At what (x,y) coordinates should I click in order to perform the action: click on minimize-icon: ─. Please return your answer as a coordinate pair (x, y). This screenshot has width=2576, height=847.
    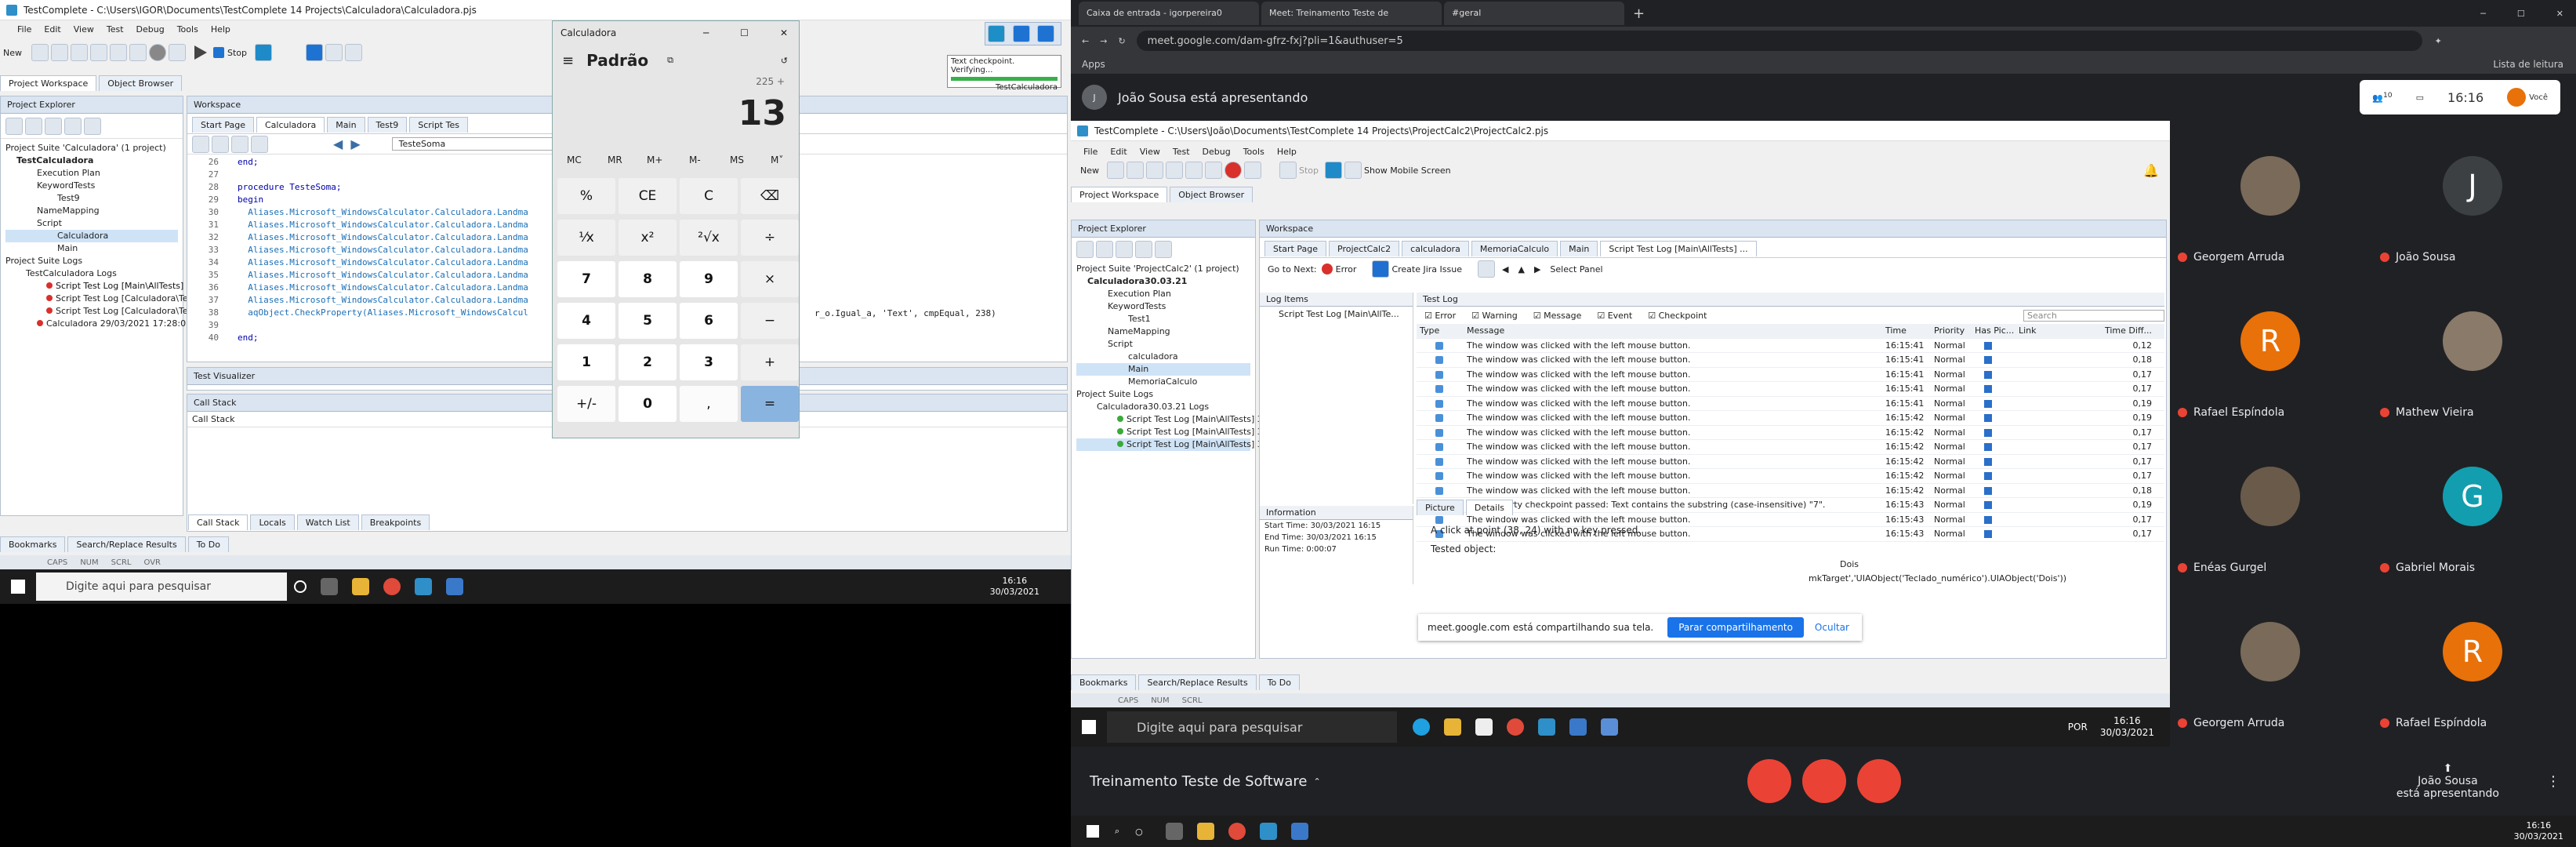
    Looking at the image, I should click on (2483, 14).